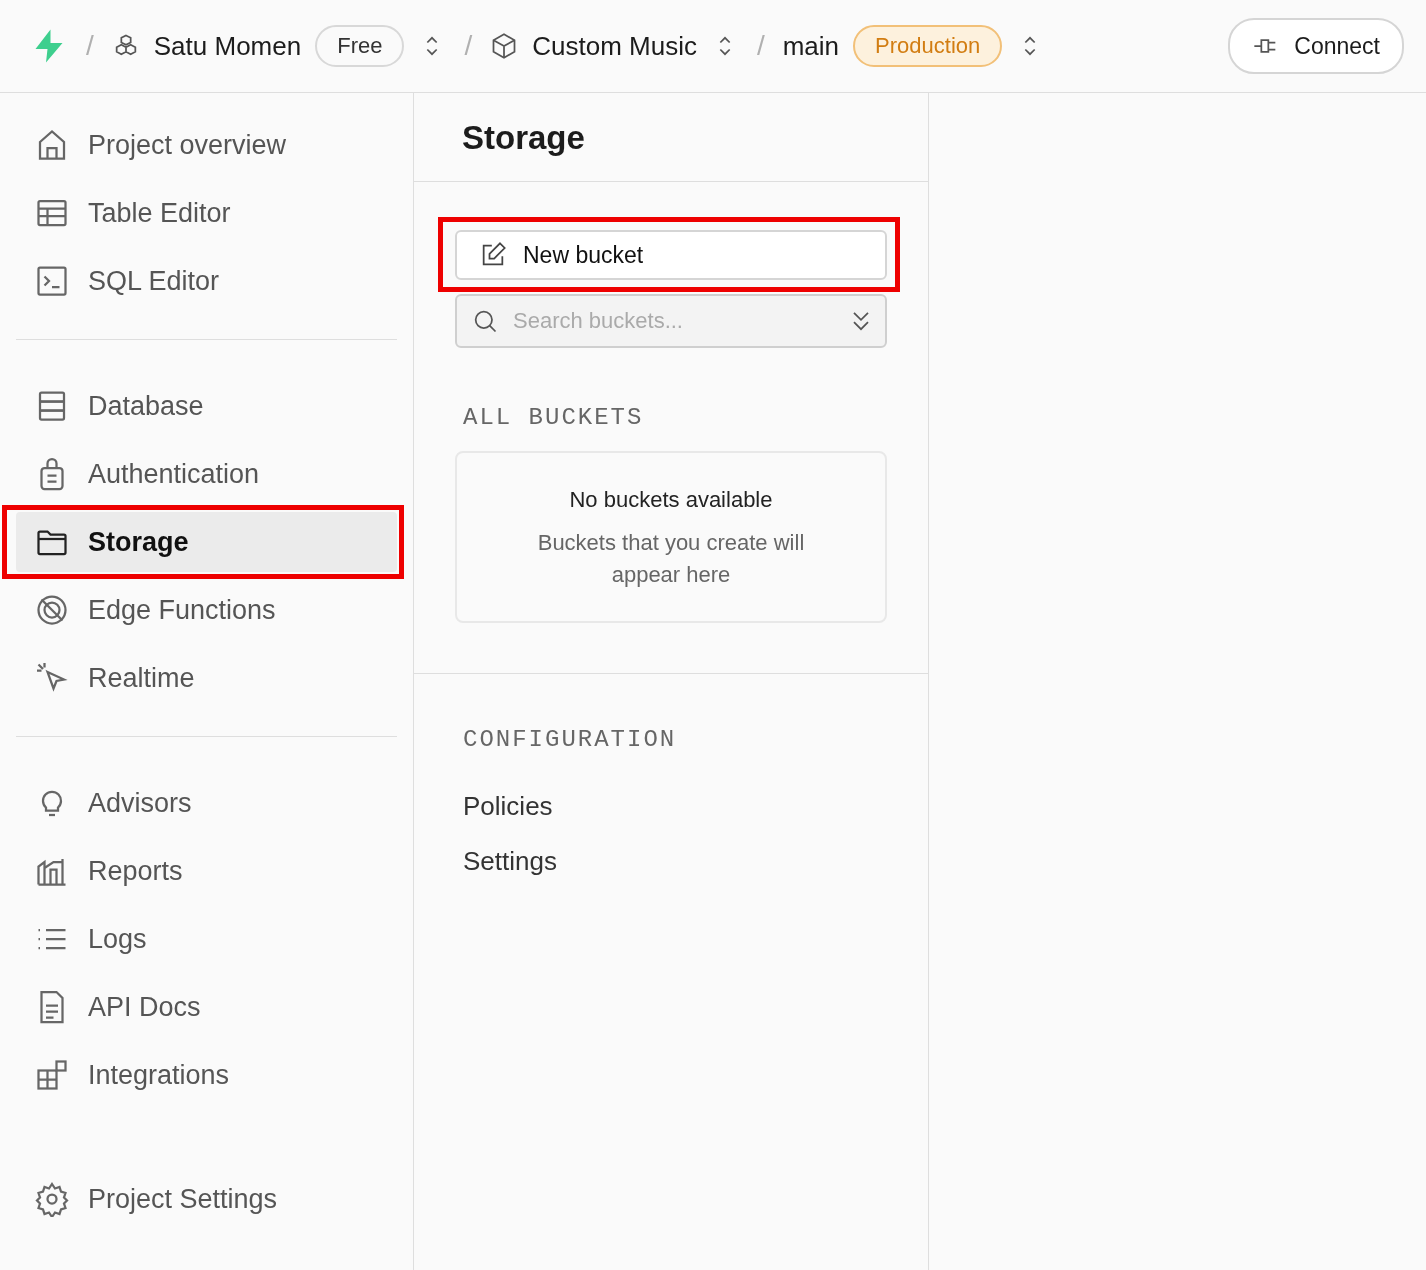 Image resolution: width=1426 pixels, height=1270 pixels. What do you see at coordinates (206, 803) in the screenshot?
I see `nav-item: Advisors` at bounding box center [206, 803].